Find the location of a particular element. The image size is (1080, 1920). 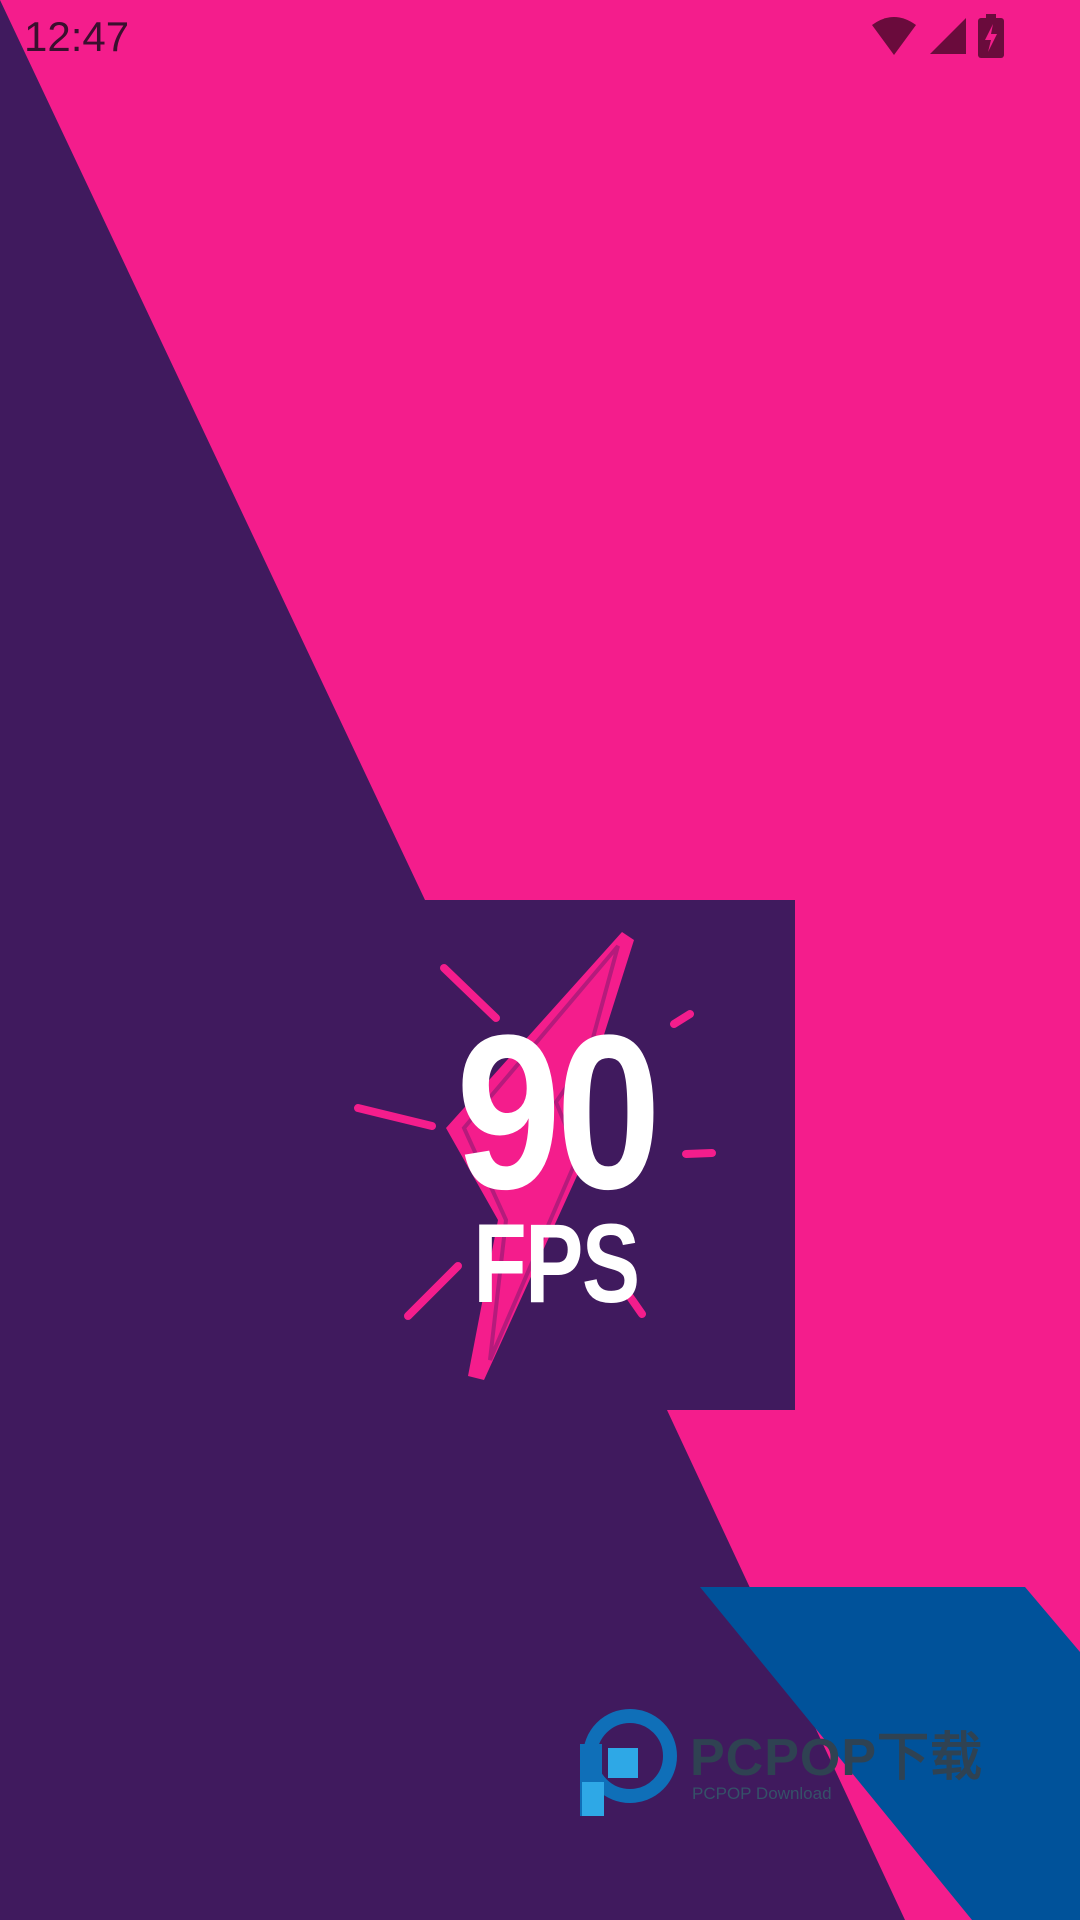

cell-signal-icon is located at coordinates (948, 38).